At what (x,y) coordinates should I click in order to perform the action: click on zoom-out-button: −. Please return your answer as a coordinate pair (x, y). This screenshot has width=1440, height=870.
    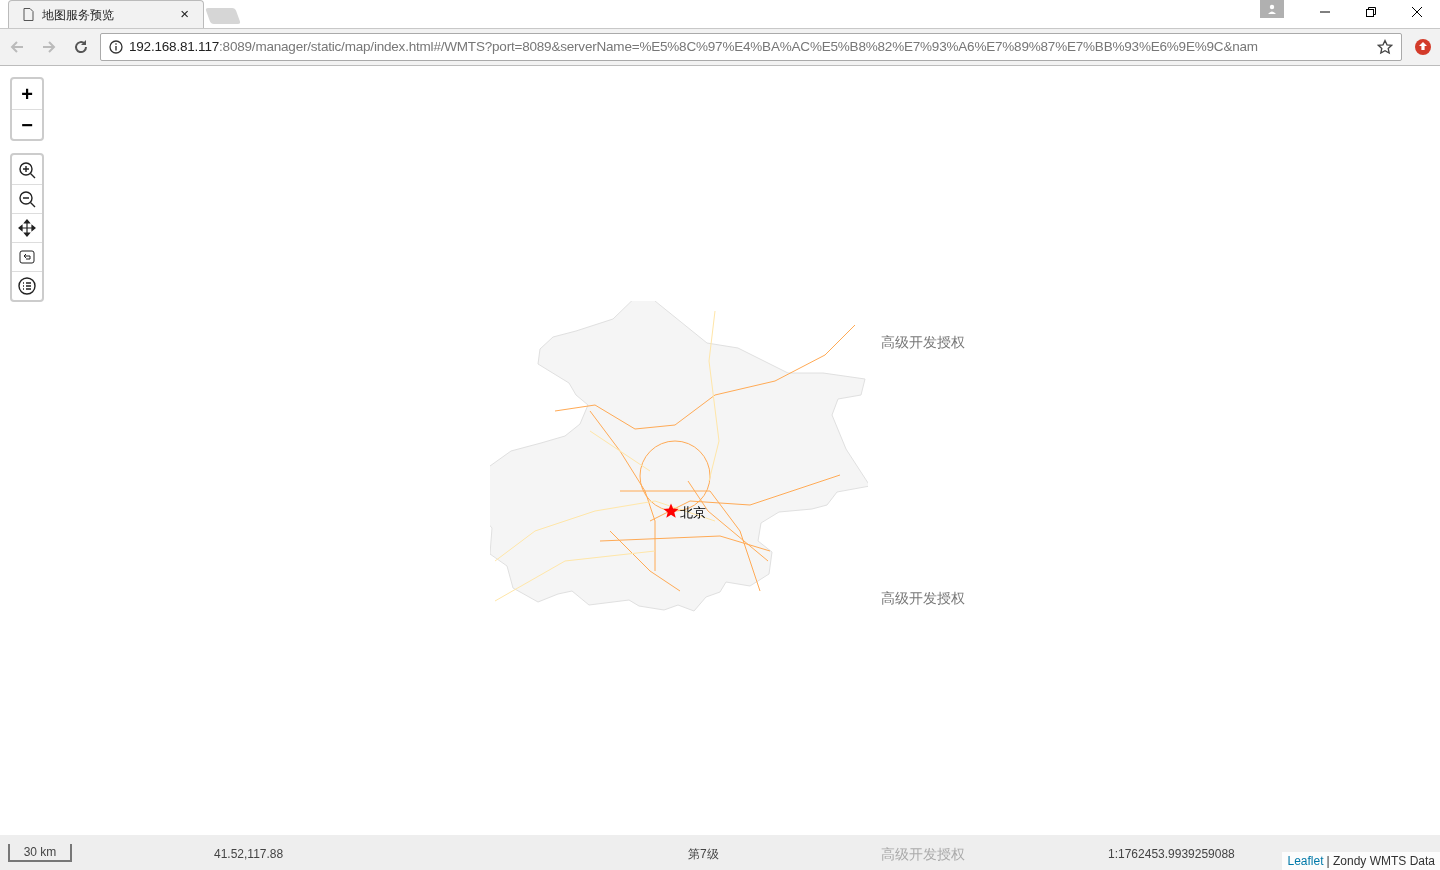
    Looking at the image, I should click on (27, 124).